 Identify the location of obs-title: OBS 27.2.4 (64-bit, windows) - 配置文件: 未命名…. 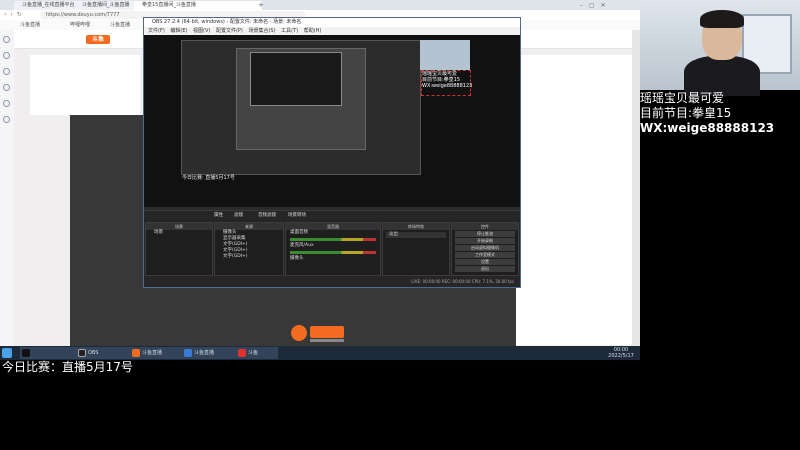
(227, 22).